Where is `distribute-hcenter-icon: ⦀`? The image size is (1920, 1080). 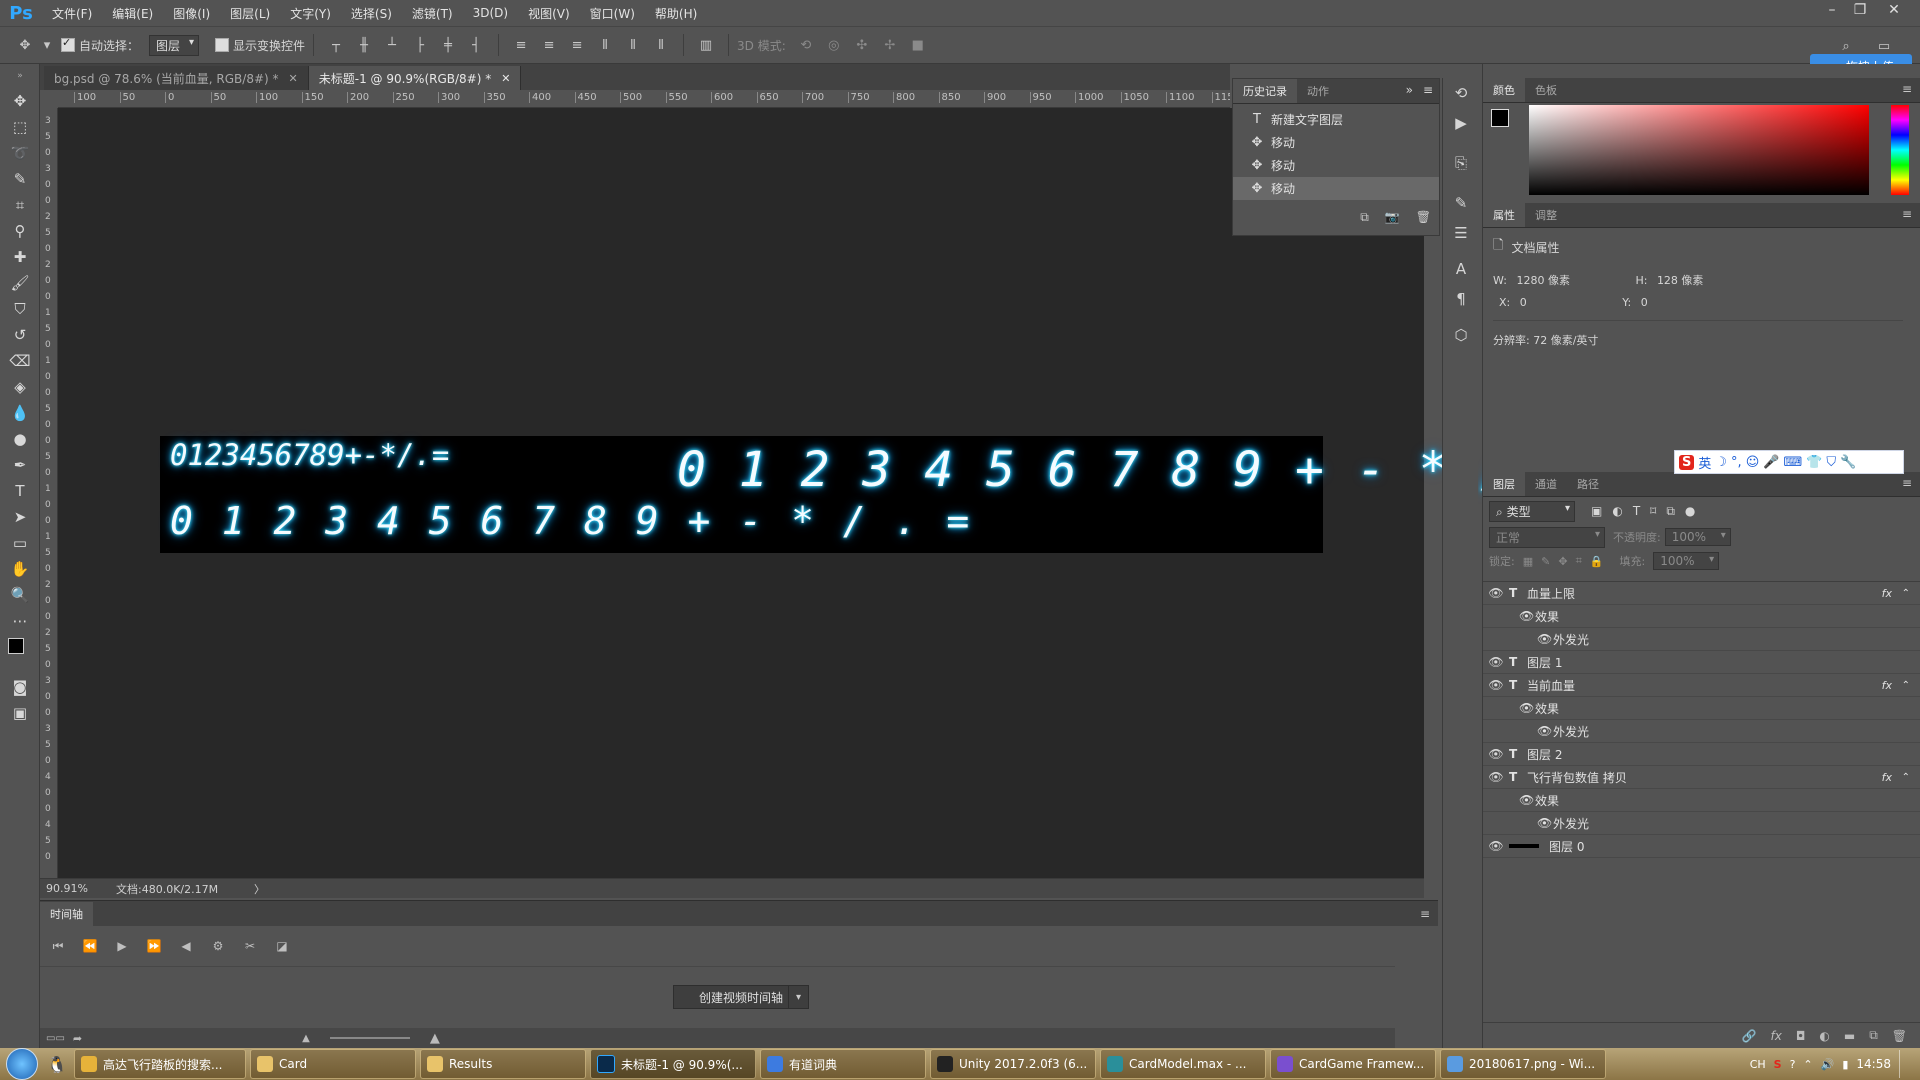 distribute-hcenter-icon: ⦀ is located at coordinates (633, 45).